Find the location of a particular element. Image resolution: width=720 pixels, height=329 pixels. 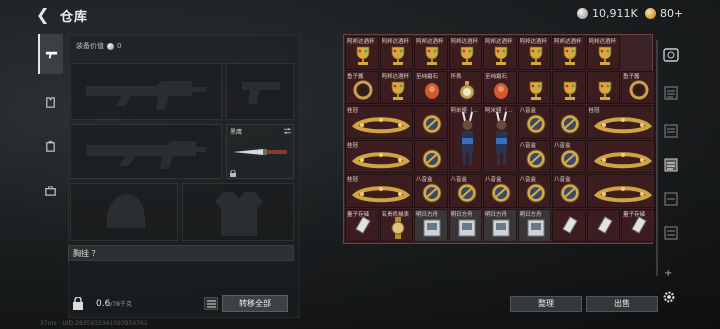

weight-max: /78千克 is located at coordinates (121, 304).